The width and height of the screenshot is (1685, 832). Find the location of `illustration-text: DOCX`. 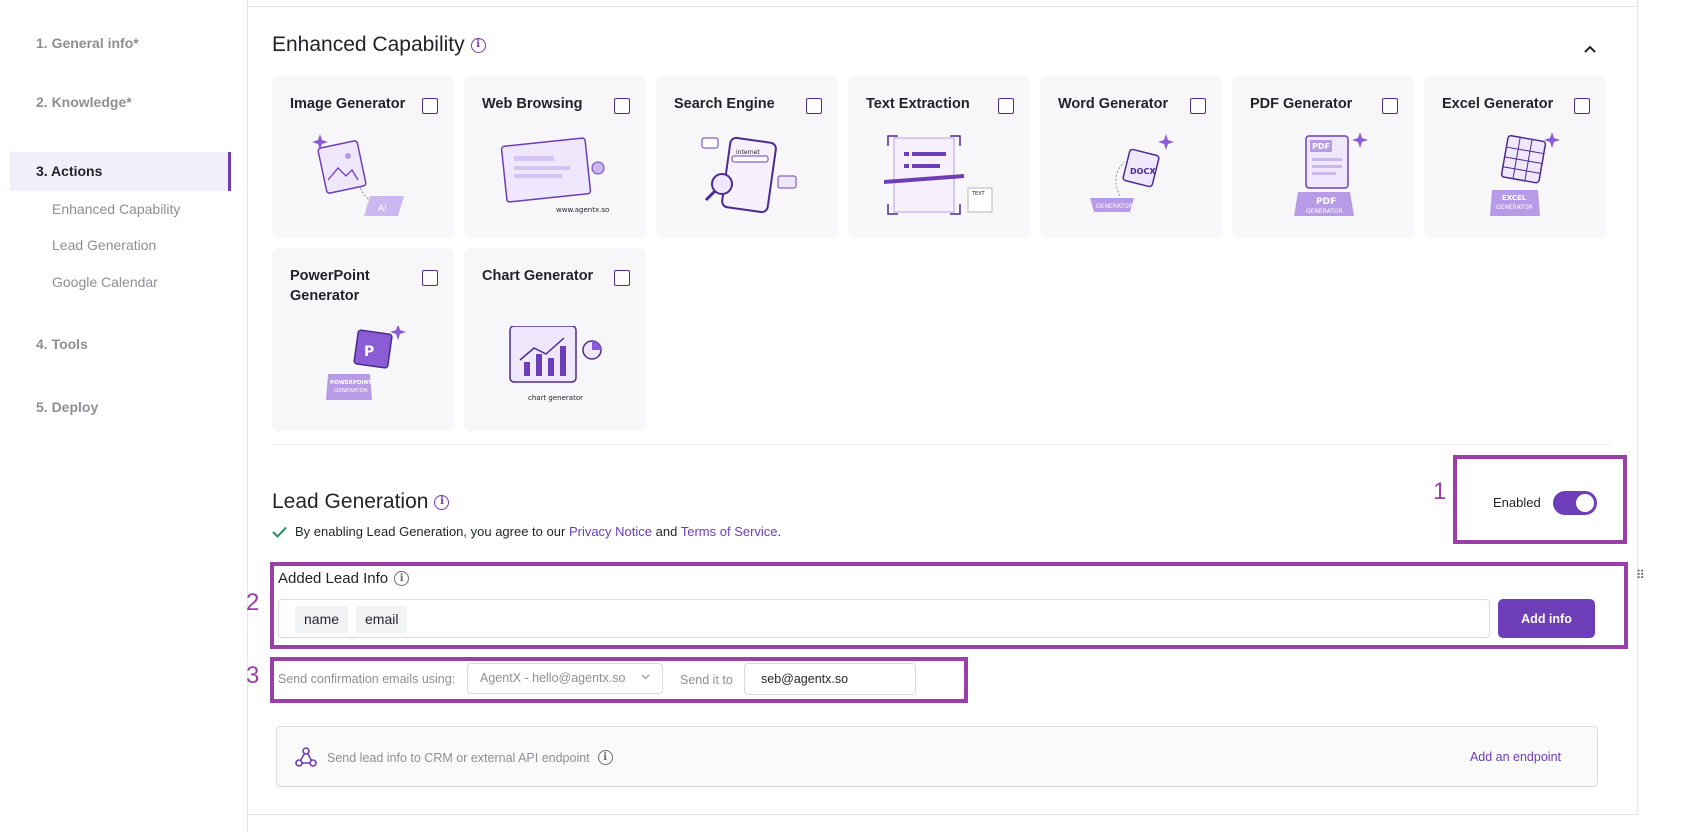

illustration-text: DOCX is located at coordinates (1143, 171).